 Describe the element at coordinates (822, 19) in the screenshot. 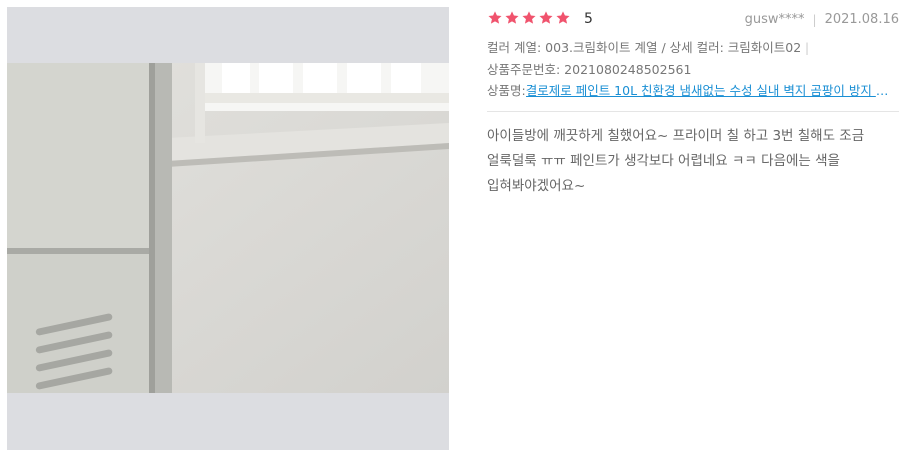

I see `review-meta: gusw**** | 2021.08.16` at that location.